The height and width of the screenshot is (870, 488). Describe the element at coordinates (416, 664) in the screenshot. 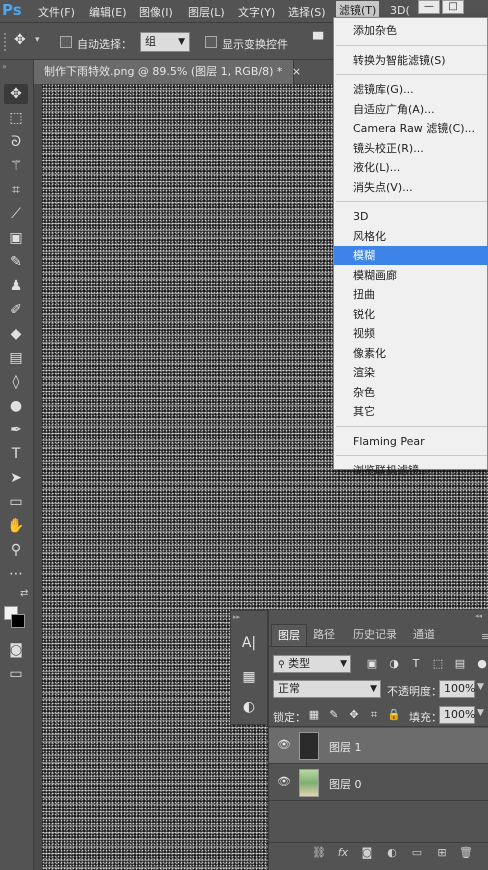

I see `filter-type-icon: T` at that location.